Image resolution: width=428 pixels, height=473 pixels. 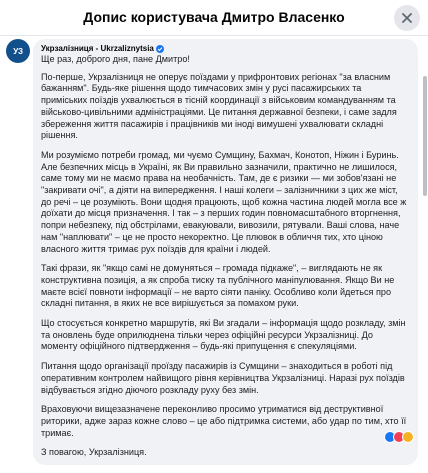 I want to click on comment-paragraph: Ще раз, доброго дня, пане Дмитро!, so click(x=115, y=59).